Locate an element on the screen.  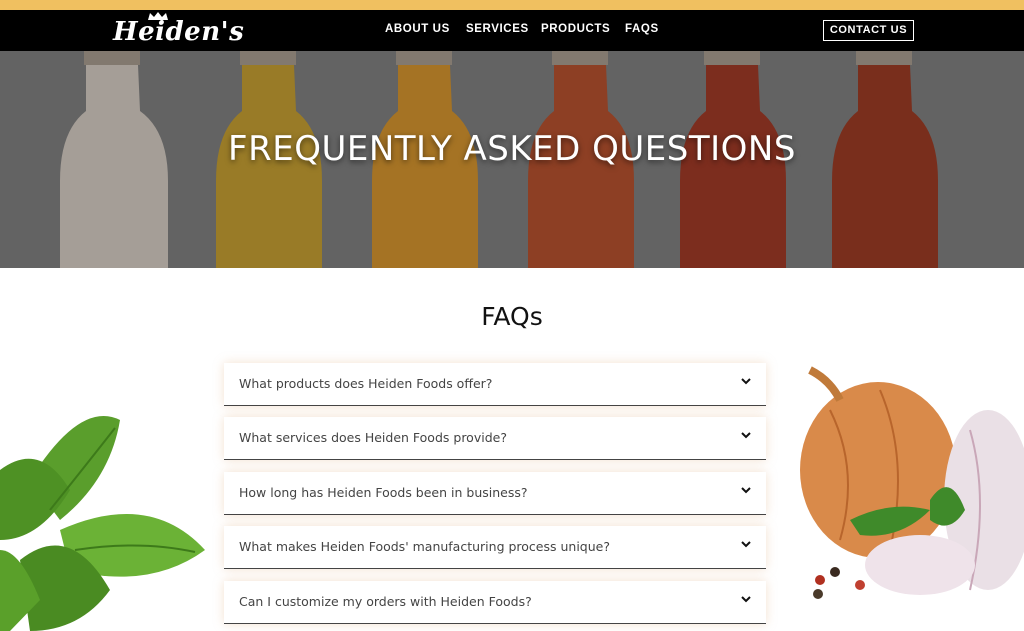
contact-us-button: CONTACT US is located at coordinates (868, 30).